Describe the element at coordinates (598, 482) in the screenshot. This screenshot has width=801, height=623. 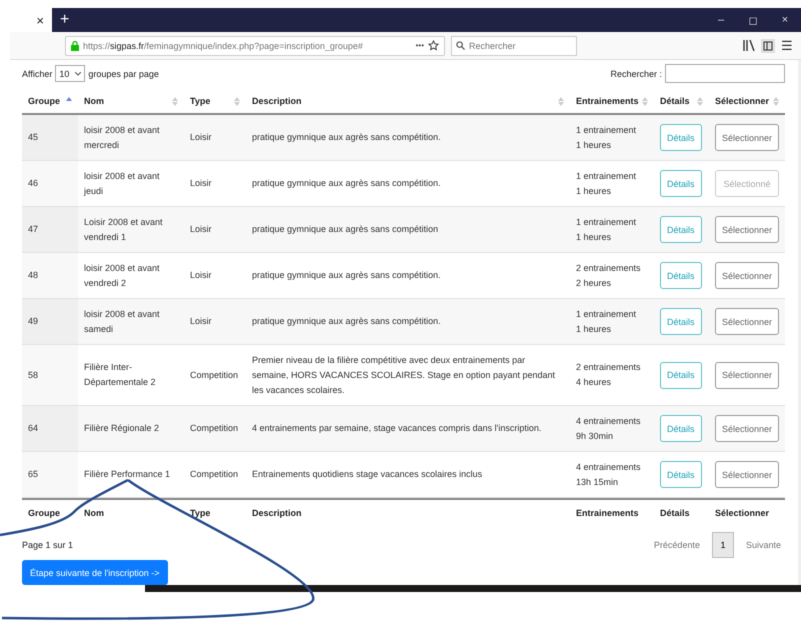
I see `hours-text: 13h 15min` at that location.